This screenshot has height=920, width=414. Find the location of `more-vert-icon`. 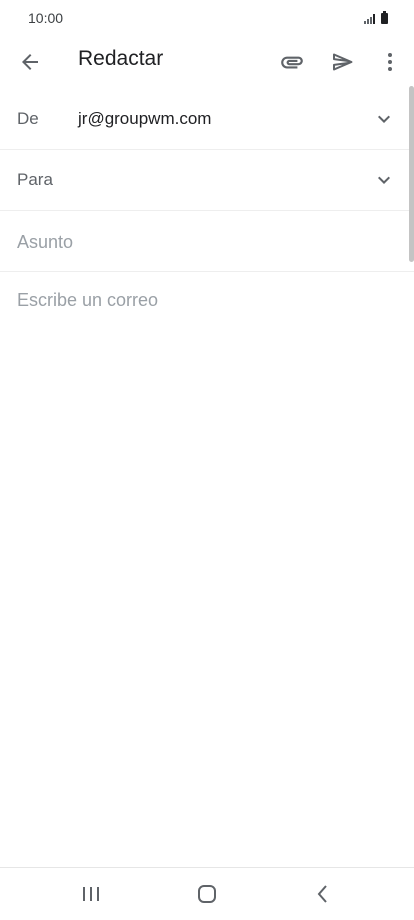

more-vert-icon is located at coordinates (390, 62).